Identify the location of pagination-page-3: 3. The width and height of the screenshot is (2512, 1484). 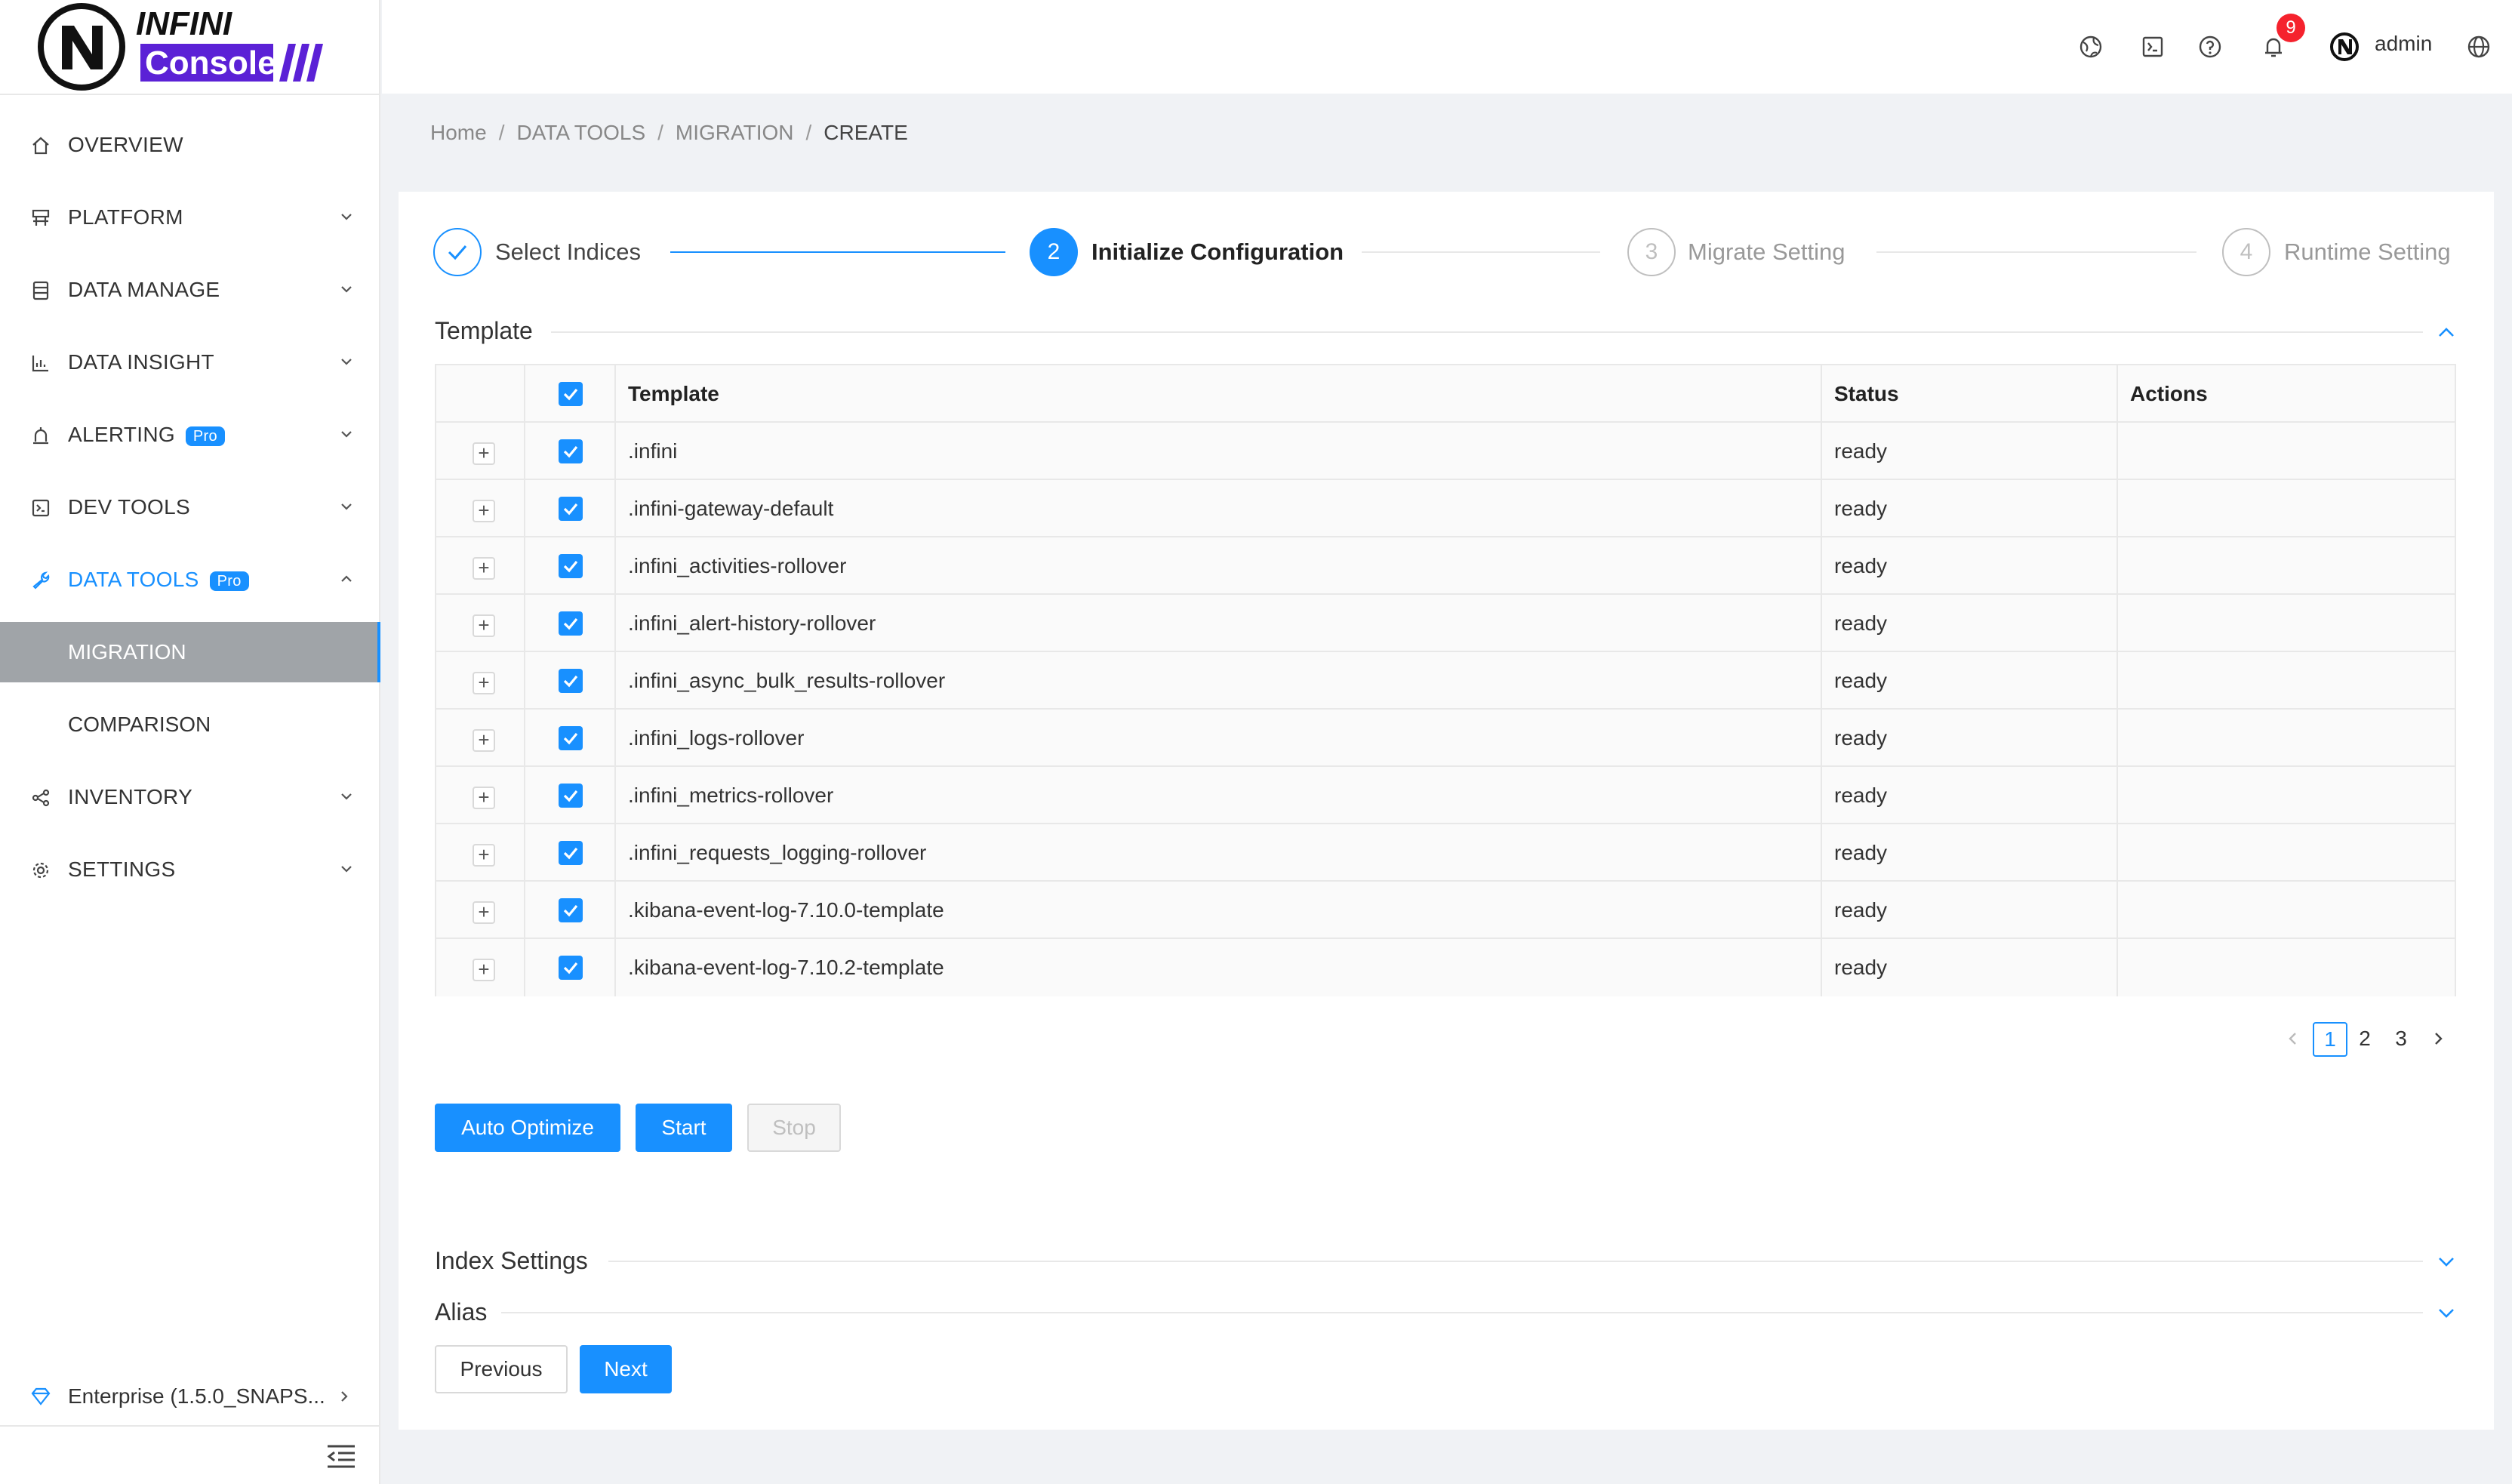
(2401, 1039).